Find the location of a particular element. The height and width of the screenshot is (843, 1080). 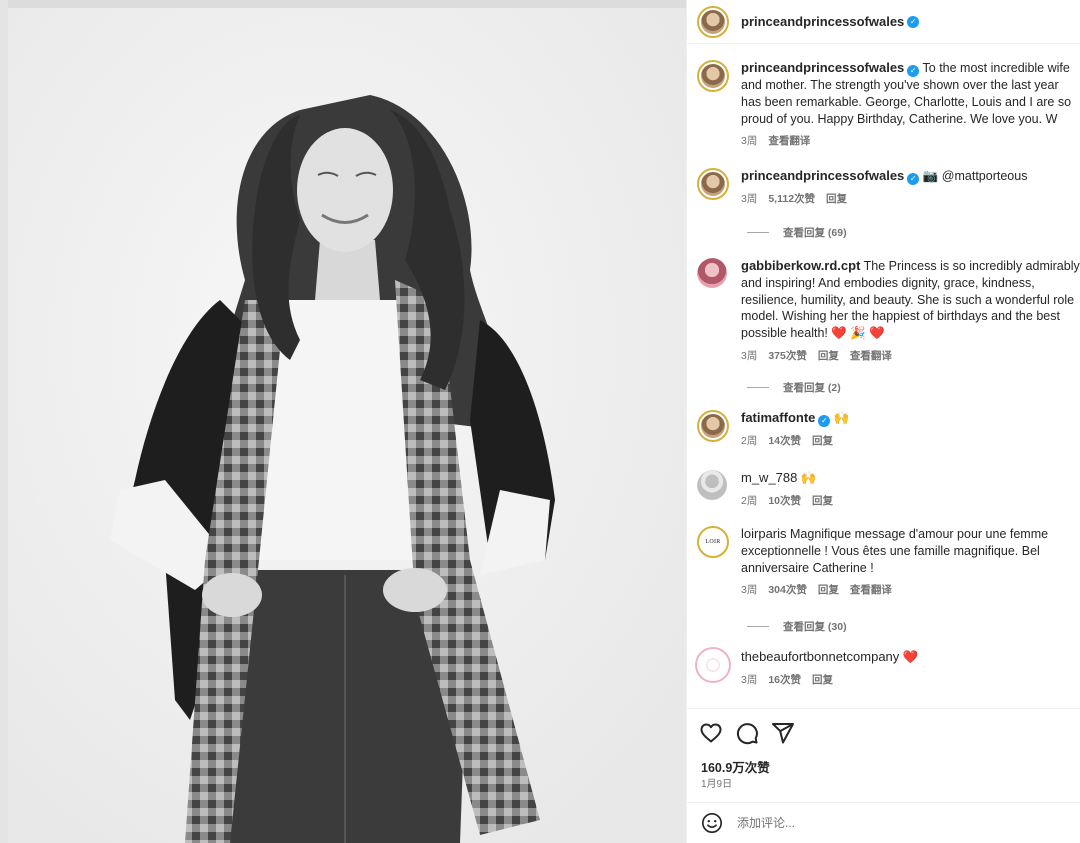

view-replies-label: 查看回复 (69) is located at coordinates (815, 232).